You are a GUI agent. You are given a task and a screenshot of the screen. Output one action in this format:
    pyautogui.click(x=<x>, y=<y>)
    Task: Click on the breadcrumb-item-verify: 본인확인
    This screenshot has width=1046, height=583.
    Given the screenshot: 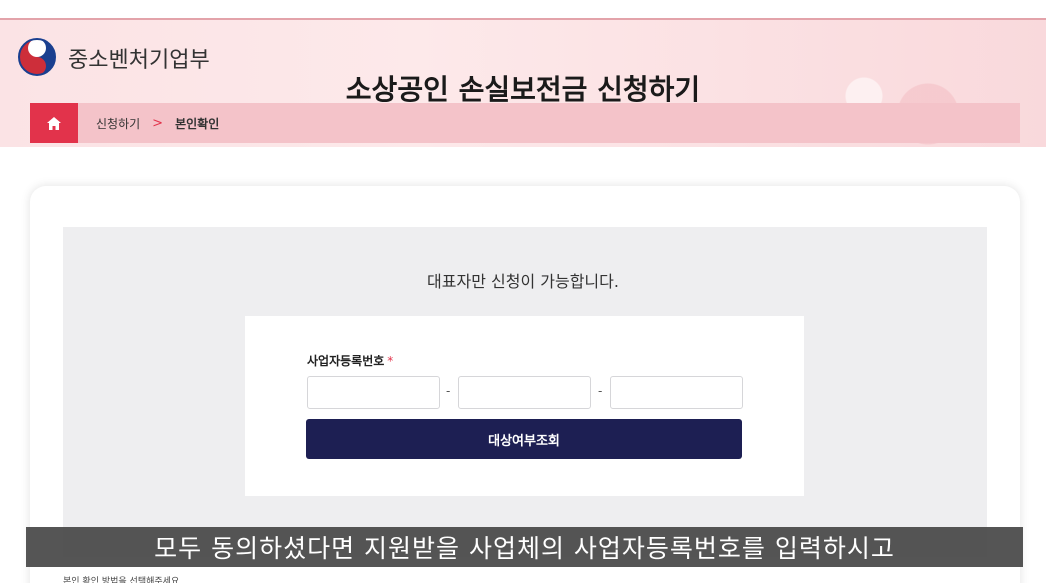 What is the action you would take?
    pyautogui.click(x=197, y=123)
    